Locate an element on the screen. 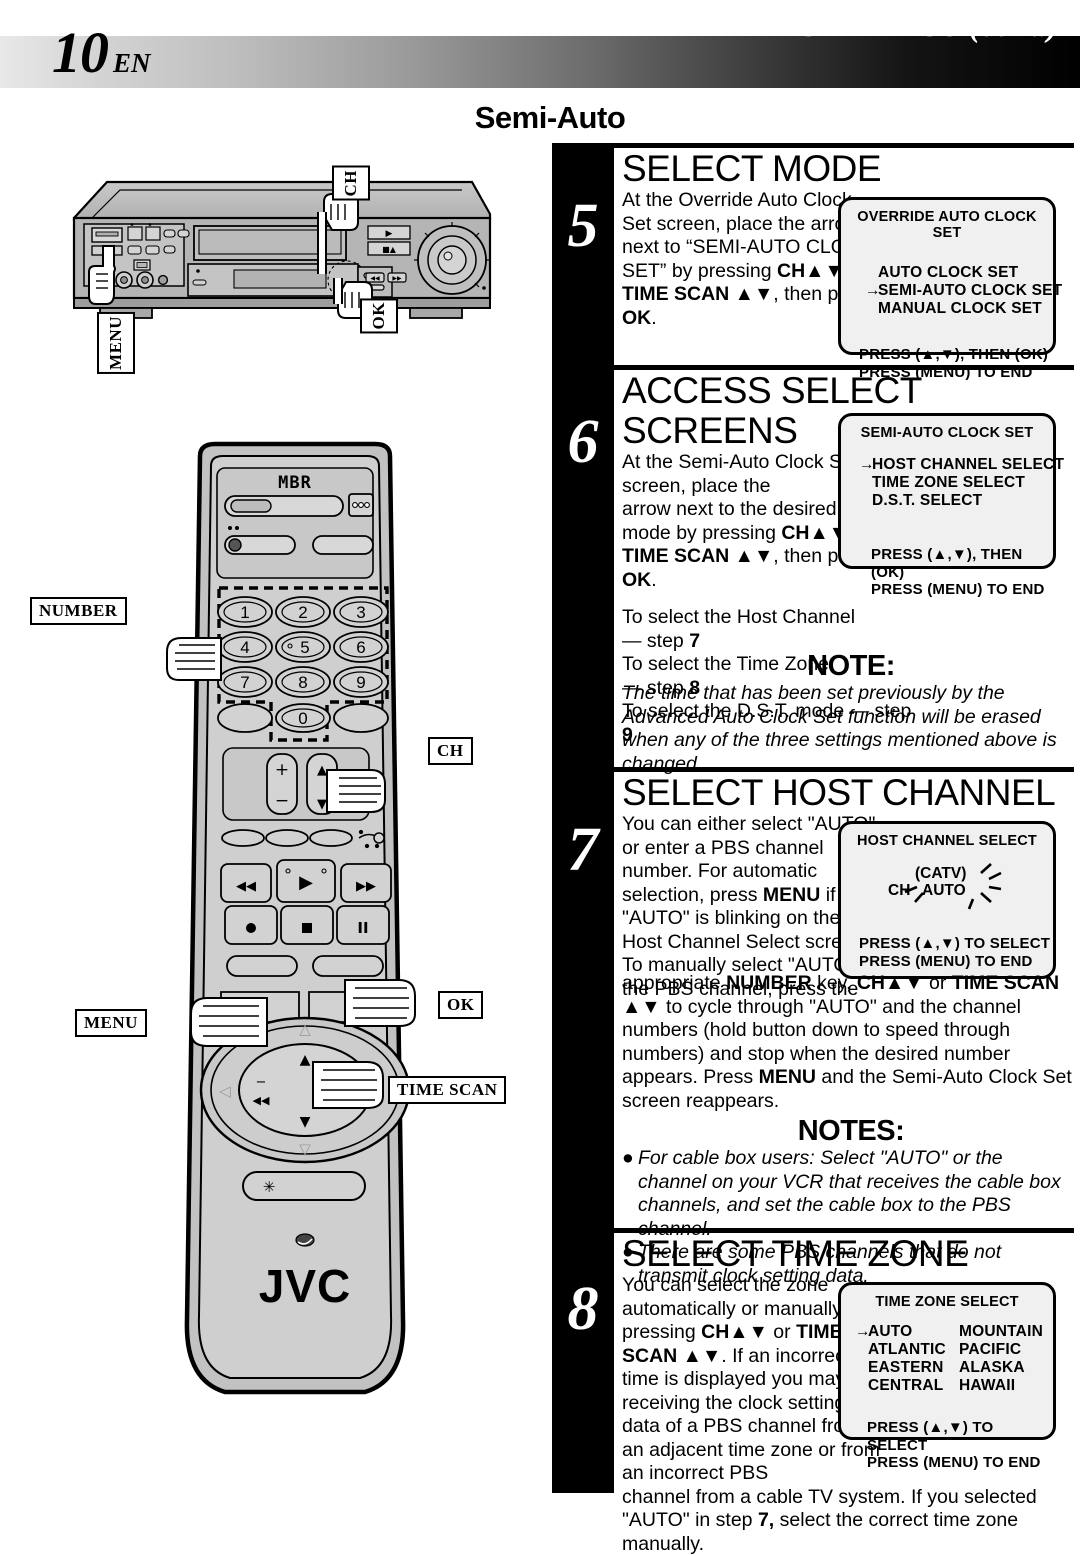 Image resolution: width=1080 pixels, height=1556 pixels. callout-menu-remote: MENU is located at coordinates (111, 1023).